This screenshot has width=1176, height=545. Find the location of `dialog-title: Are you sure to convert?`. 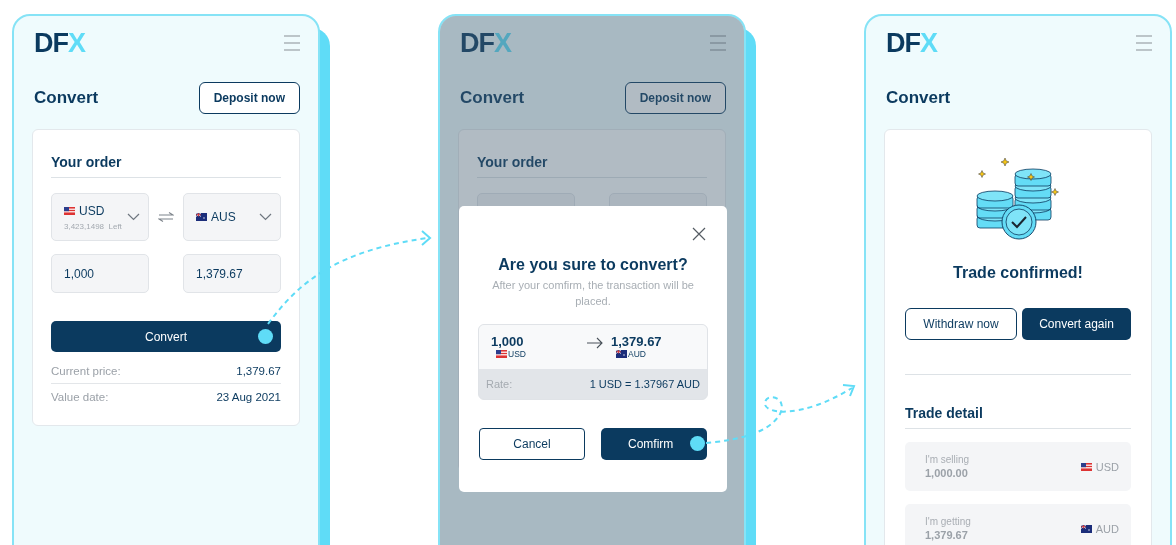

dialog-title: Are you sure to convert? is located at coordinates (593, 265).